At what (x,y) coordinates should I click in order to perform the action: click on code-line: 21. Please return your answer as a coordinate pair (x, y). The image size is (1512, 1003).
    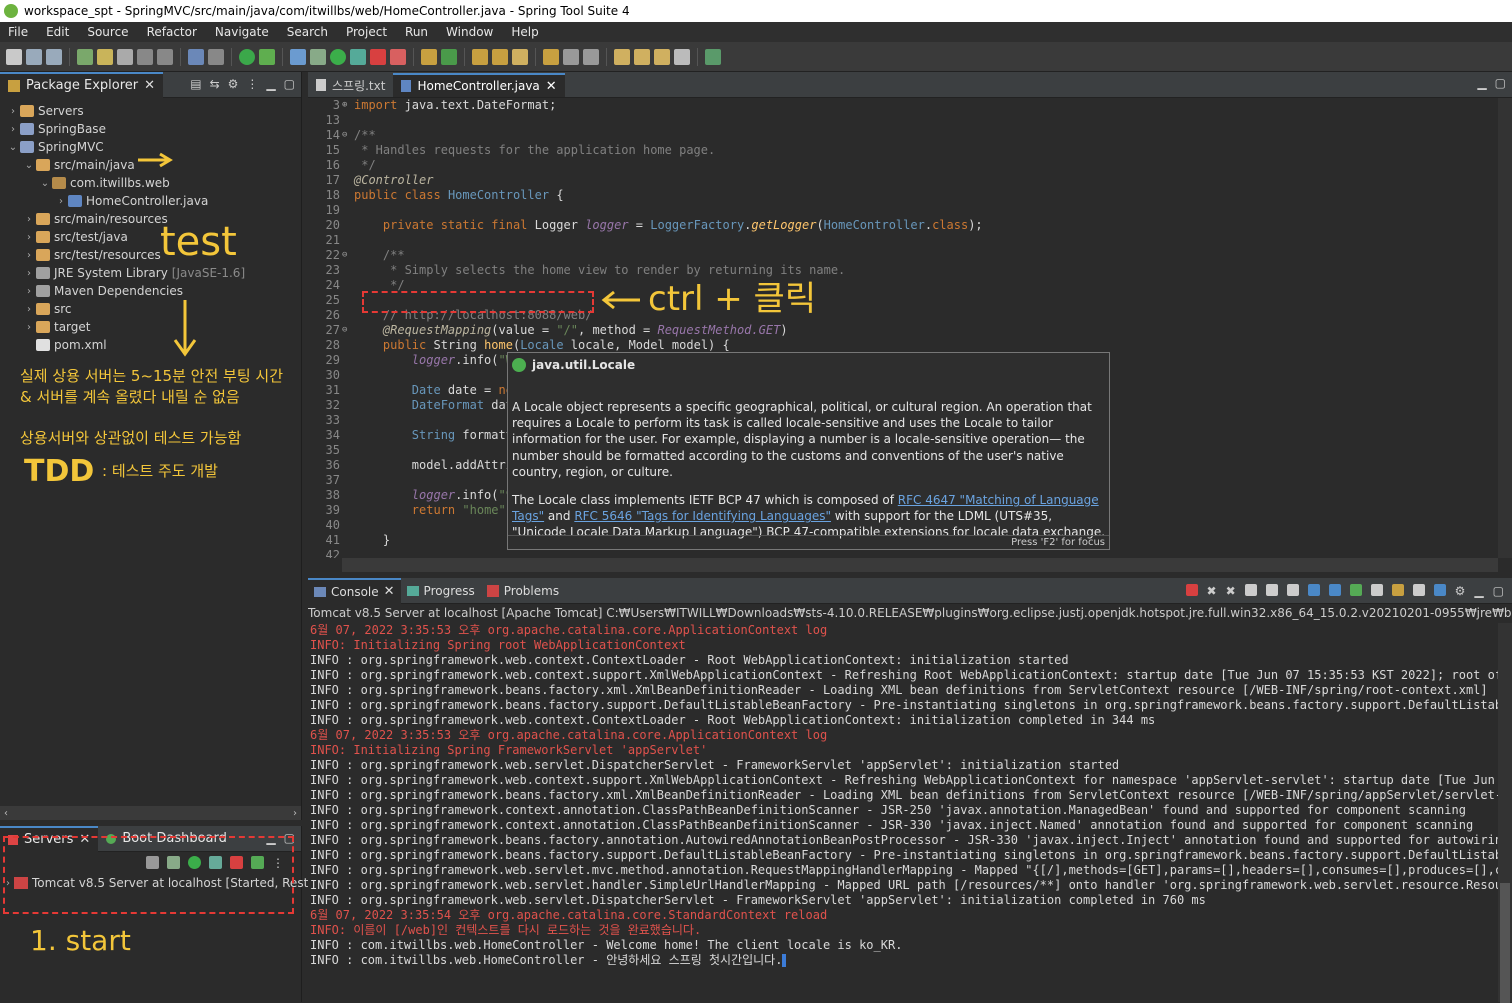
    Looking at the image, I should click on (903, 240).